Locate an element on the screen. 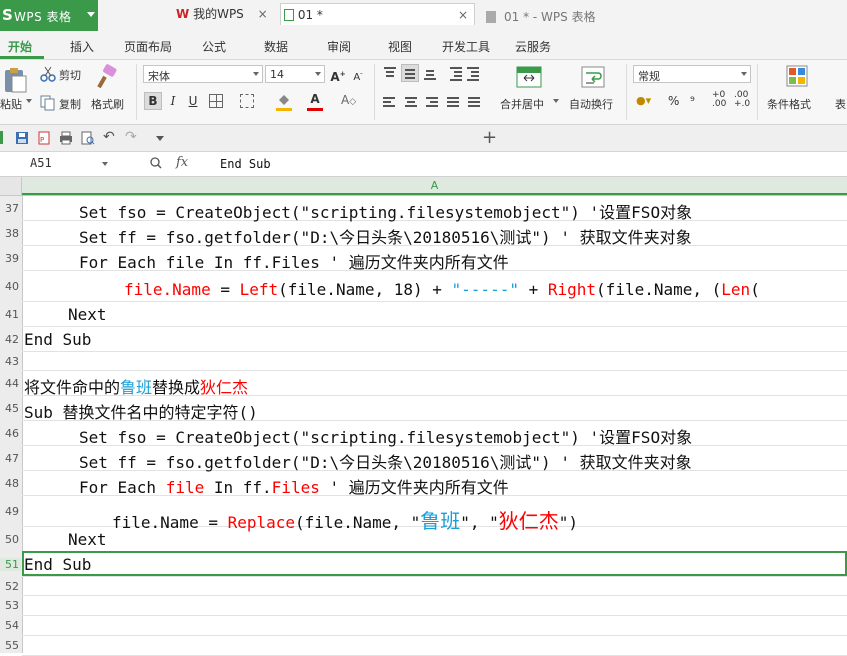 The width and height of the screenshot is (847, 656). increase-decimal-icon: +0.00 is located at coordinates (719, 100).